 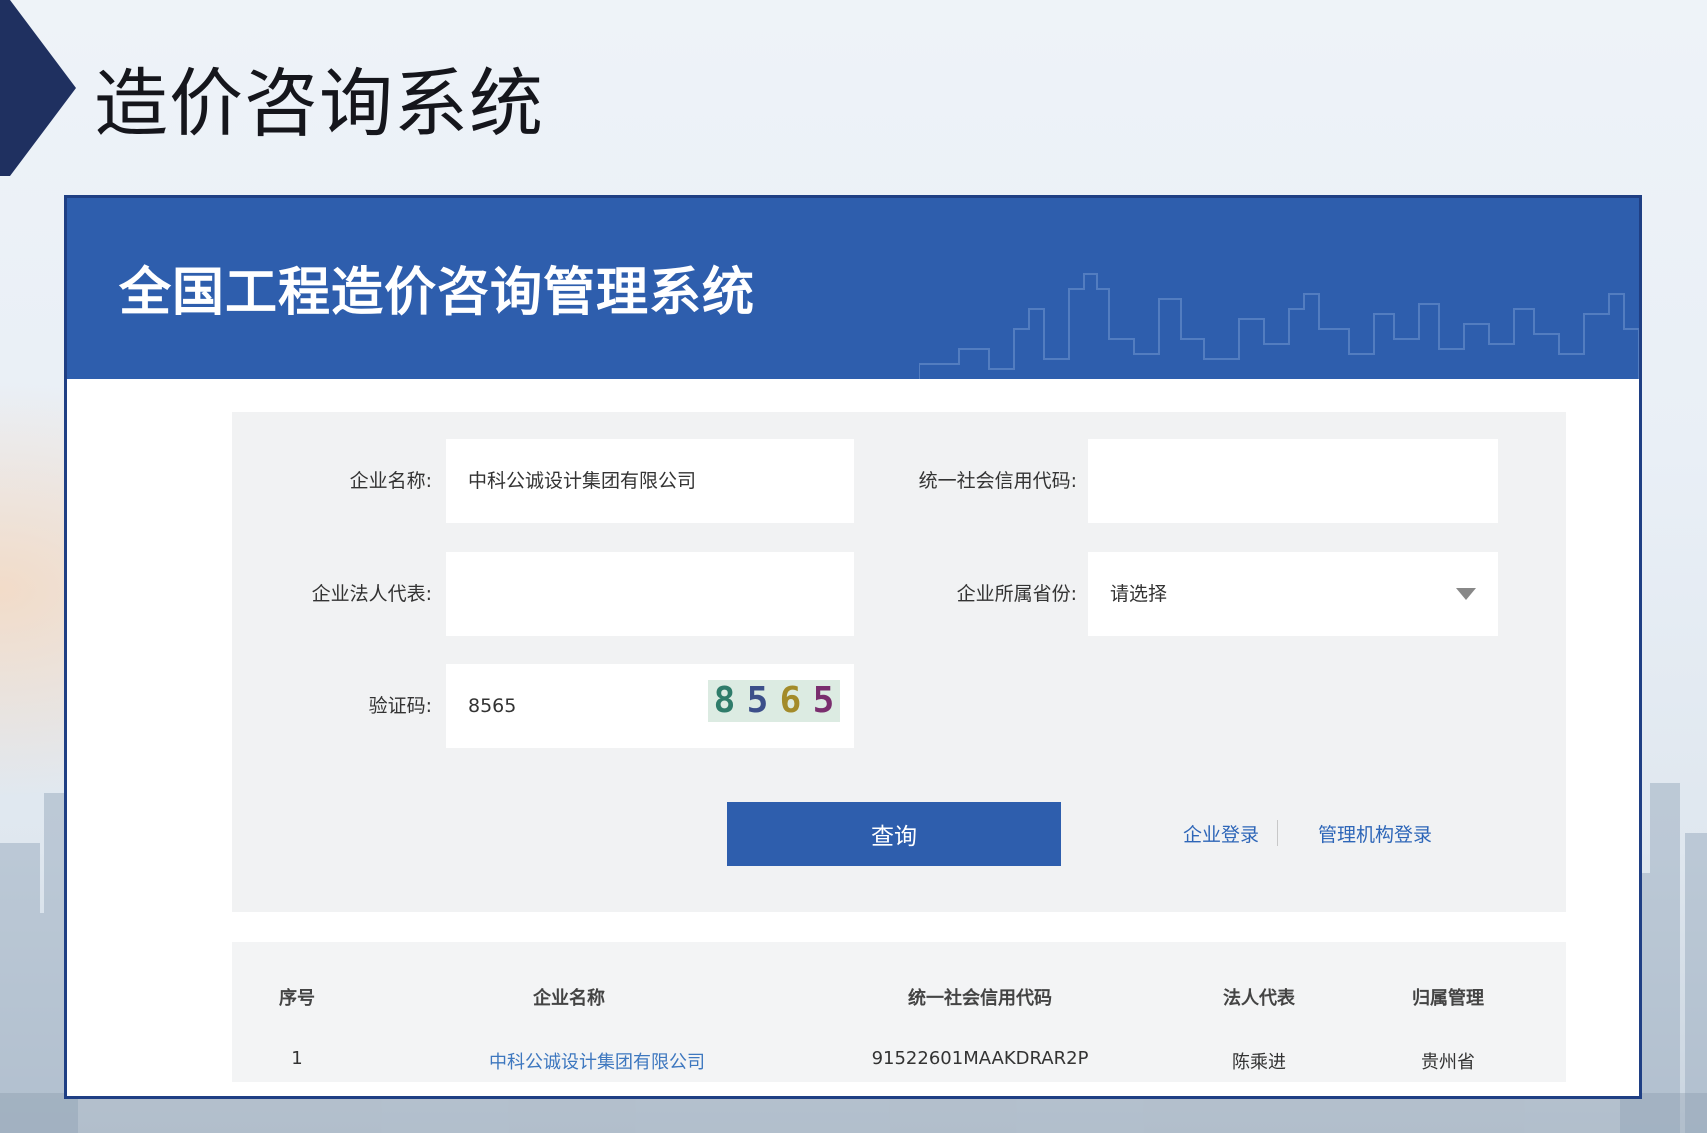 I want to click on legal-rep-input, so click(x=650, y=594).